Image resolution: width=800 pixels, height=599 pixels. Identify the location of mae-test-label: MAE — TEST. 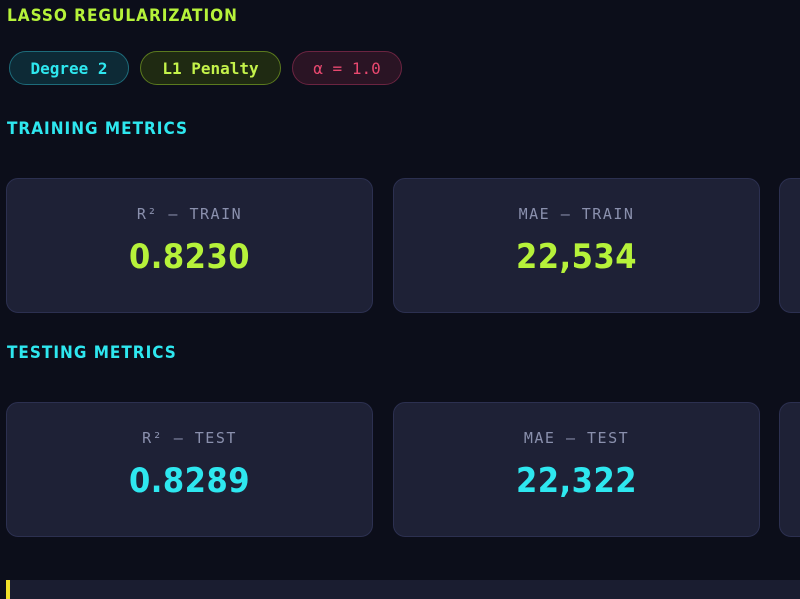
(576, 438).